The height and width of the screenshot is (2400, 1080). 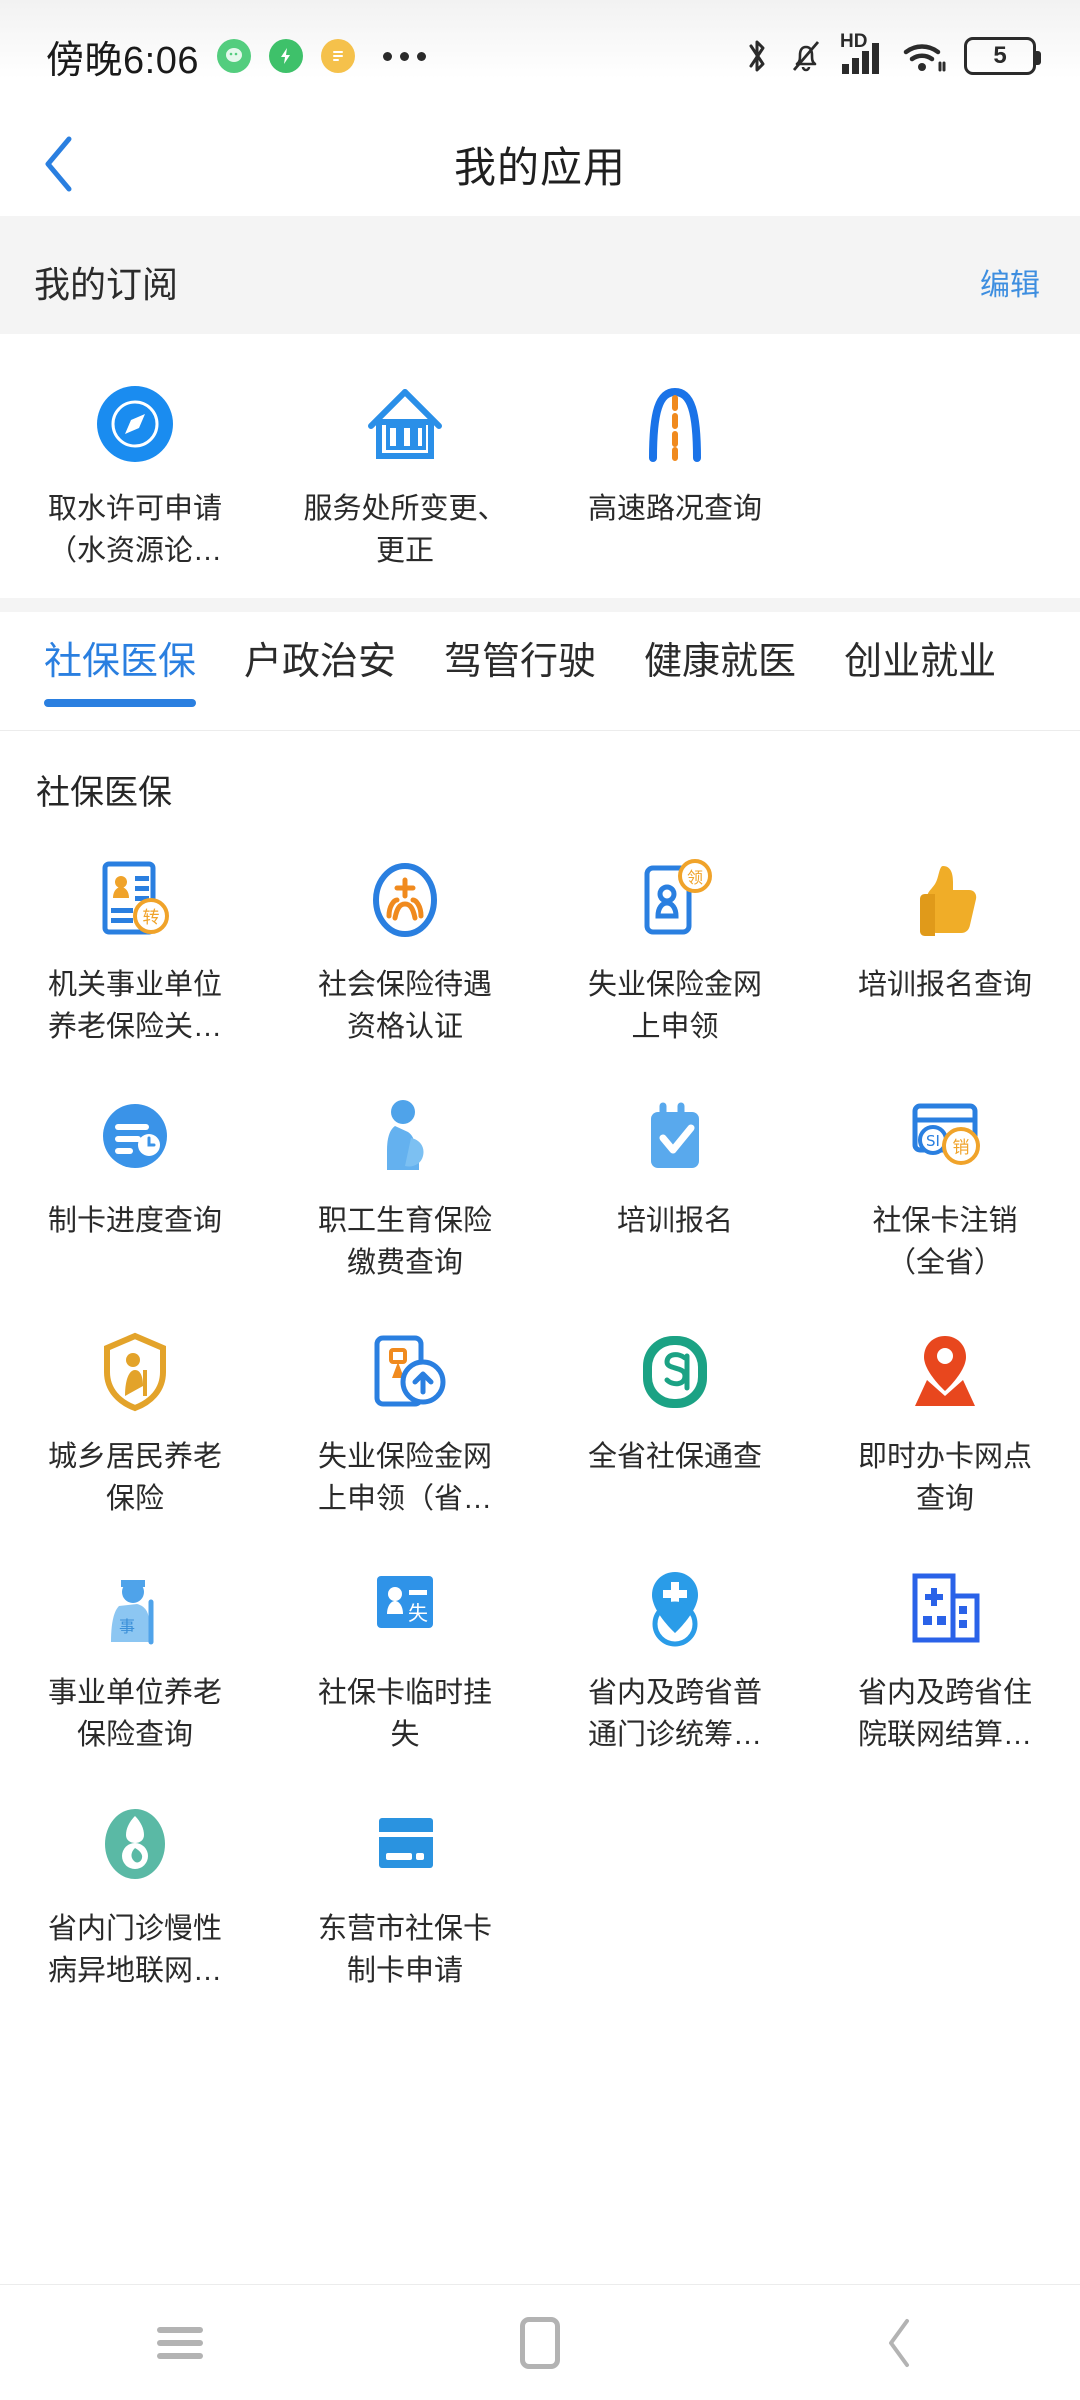 I want to click on hospital-icon, so click(x=945, y=1608).